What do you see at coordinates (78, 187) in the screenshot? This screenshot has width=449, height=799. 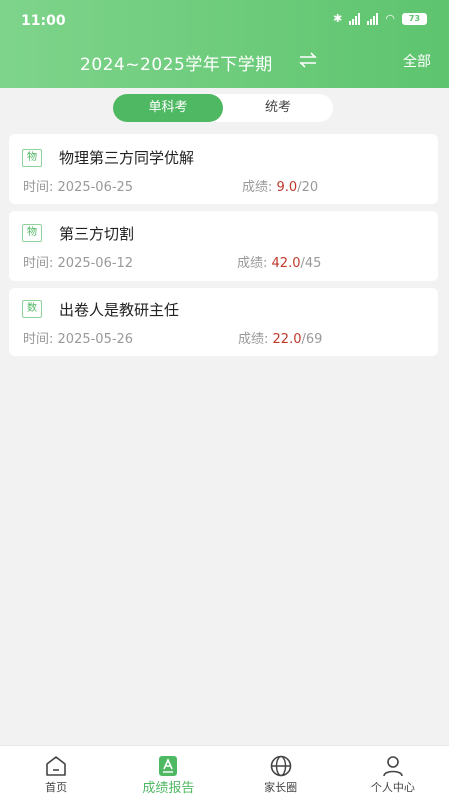 I see `exam-date: 时间: 2025-06-25` at bounding box center [78, 187].